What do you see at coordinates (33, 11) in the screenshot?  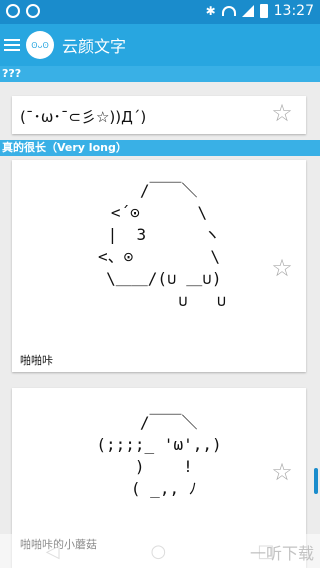 I see `notification-icon` at bounding box center [33, 11].